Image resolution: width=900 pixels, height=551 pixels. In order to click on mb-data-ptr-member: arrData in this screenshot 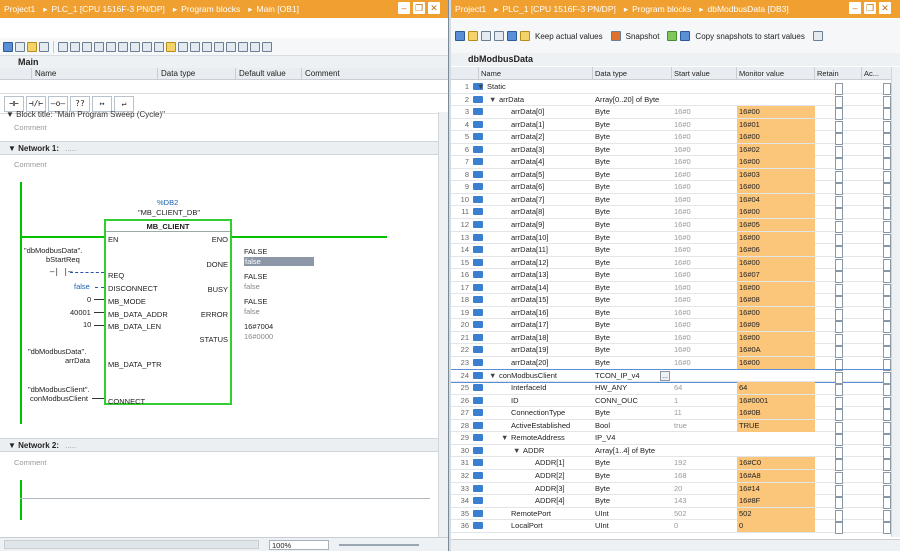, I will do `click(77, 360)`.